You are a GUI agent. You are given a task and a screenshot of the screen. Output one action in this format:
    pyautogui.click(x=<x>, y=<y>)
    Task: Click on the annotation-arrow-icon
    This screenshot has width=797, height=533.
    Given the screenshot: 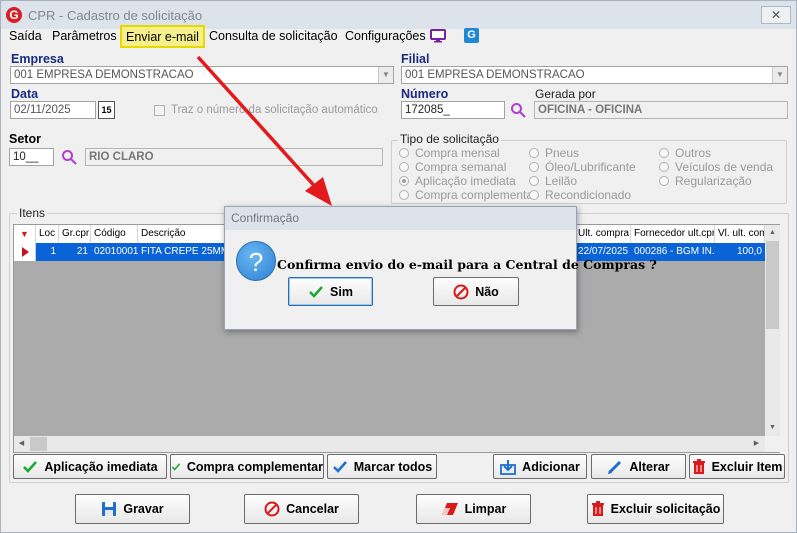 What is the action you would take?
    pyautogui.click(x=264, y=130)
    